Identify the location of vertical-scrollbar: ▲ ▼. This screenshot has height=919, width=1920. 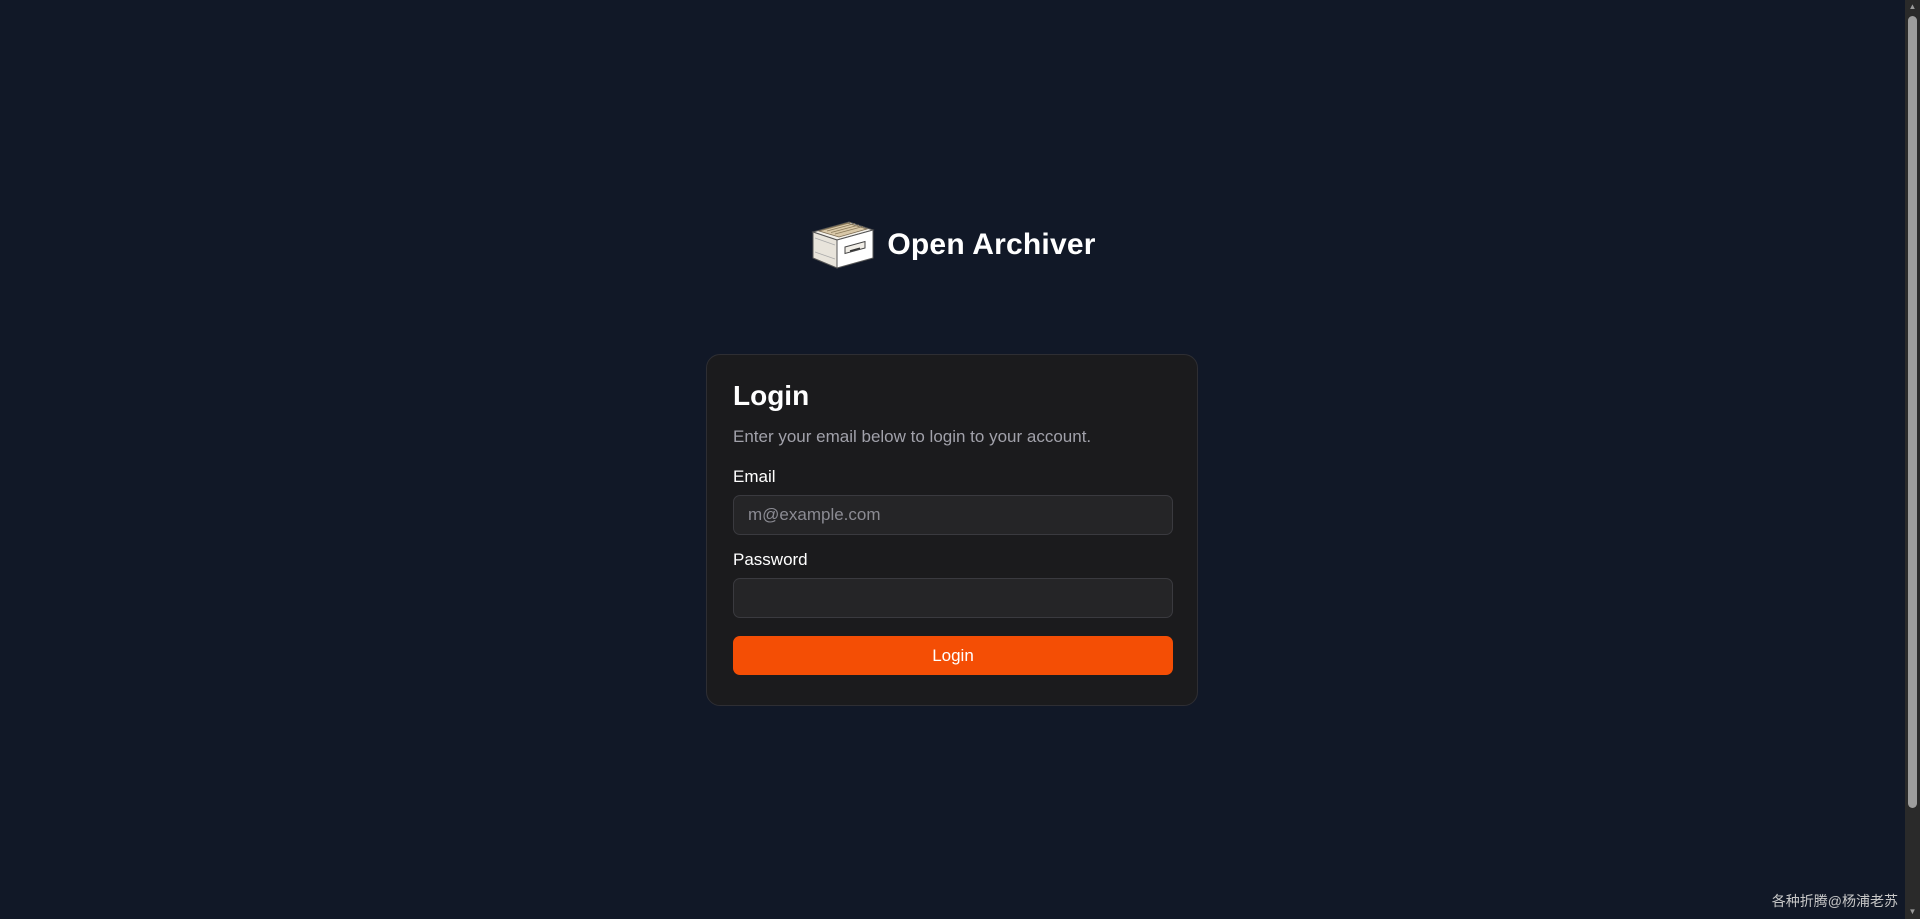
(1912, 459).